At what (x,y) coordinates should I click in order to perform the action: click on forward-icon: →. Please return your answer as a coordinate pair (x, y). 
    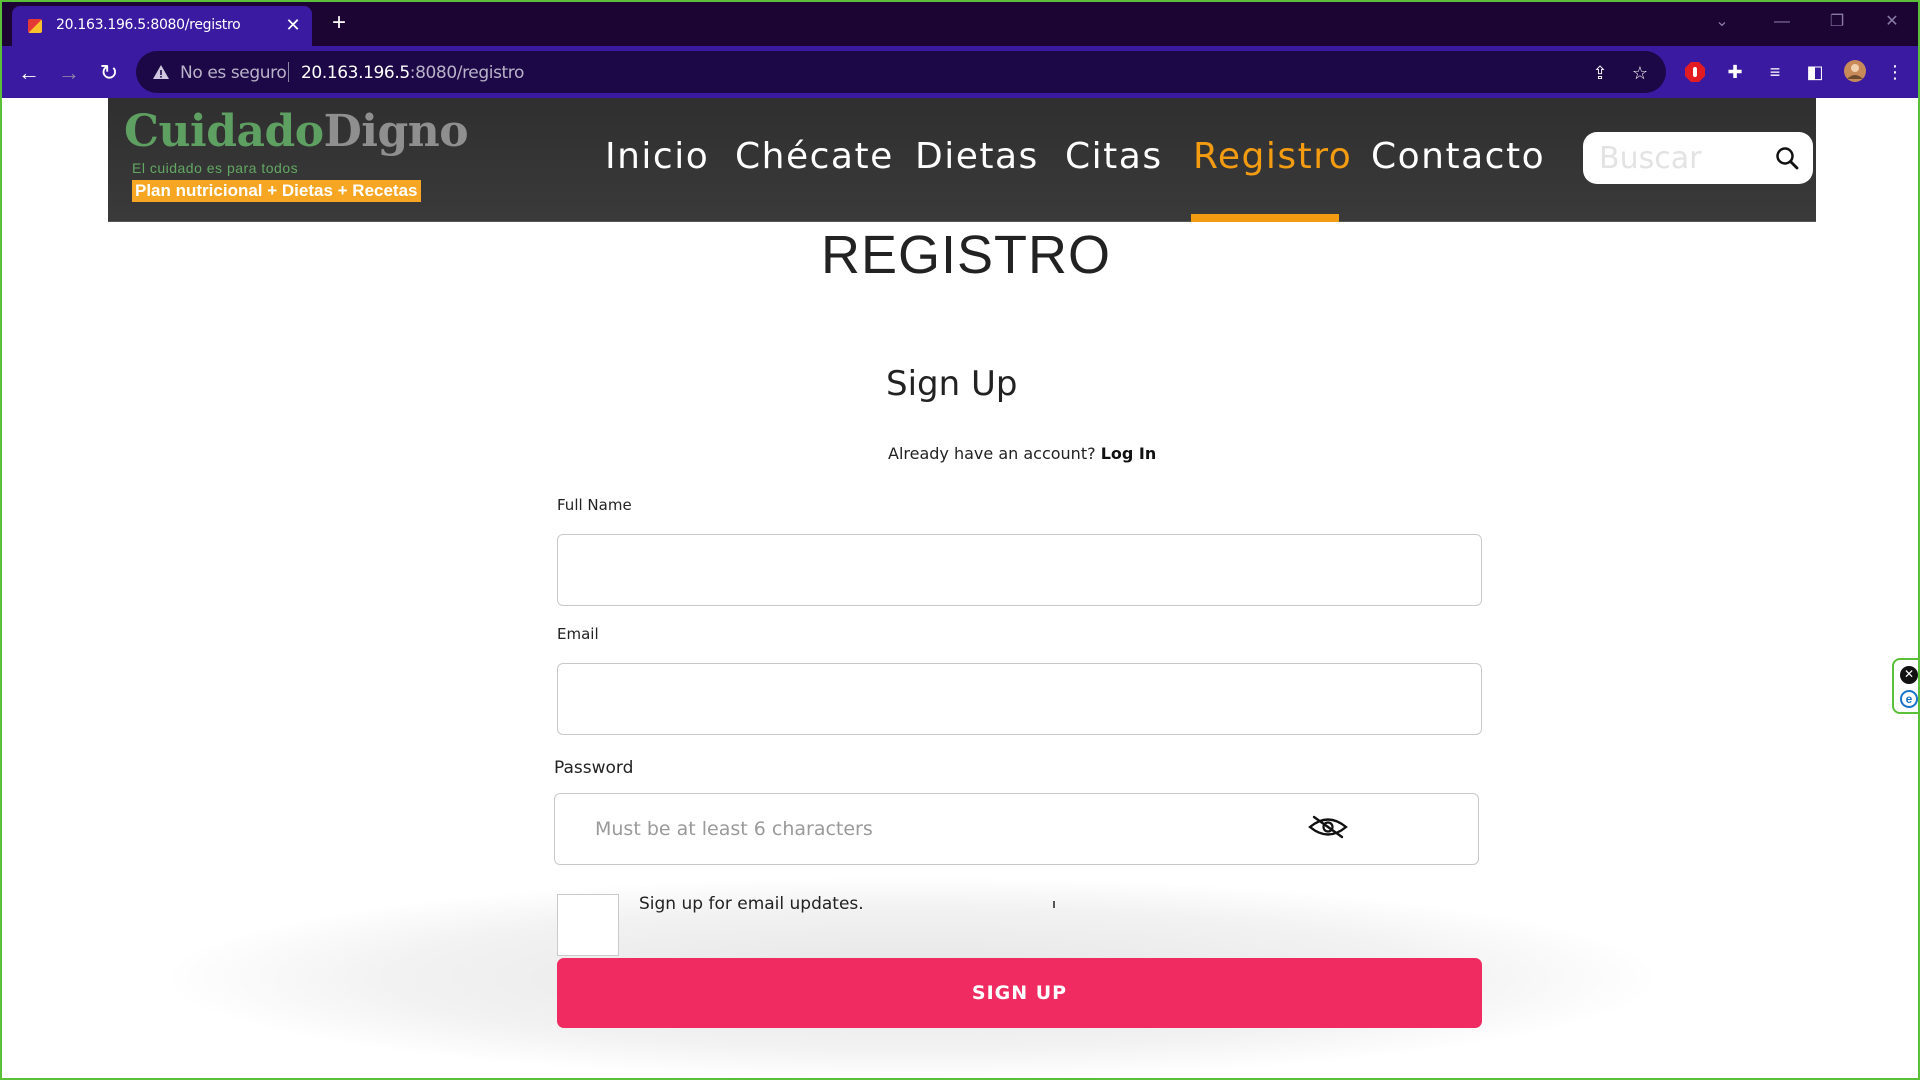
    Looking at the image, I should click on (69, 73).